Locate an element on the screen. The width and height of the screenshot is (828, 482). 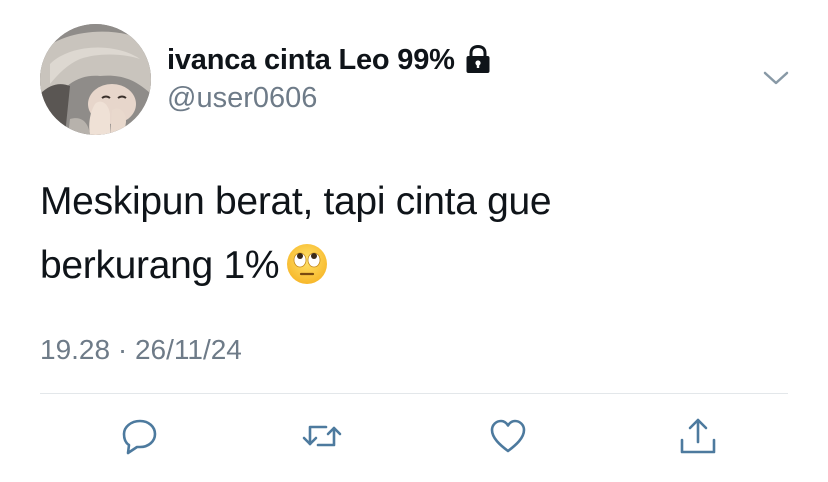
display-name: ivanca cinta Leo 99% is located at coordinates (311, 60).